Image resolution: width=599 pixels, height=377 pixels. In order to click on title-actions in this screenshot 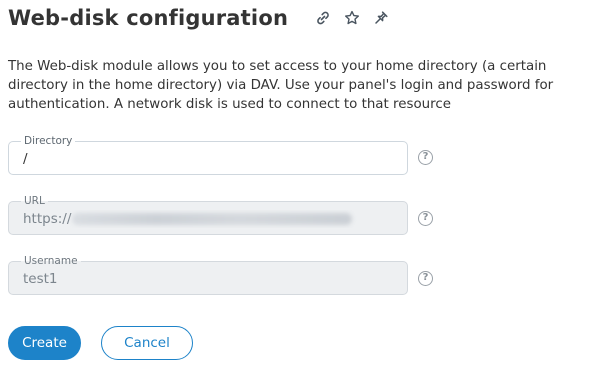, I will do `click(357, 18)`.